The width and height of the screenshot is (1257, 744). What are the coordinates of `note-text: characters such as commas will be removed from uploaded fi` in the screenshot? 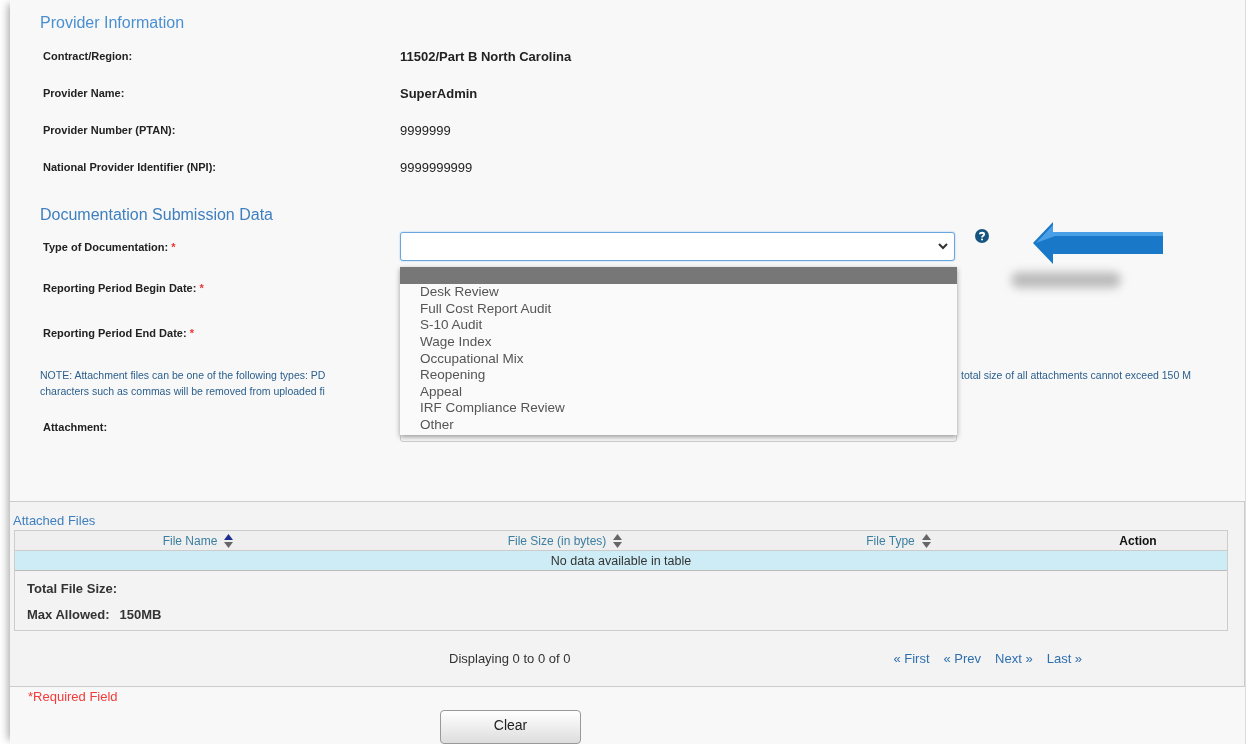 It's located at (183, 391).